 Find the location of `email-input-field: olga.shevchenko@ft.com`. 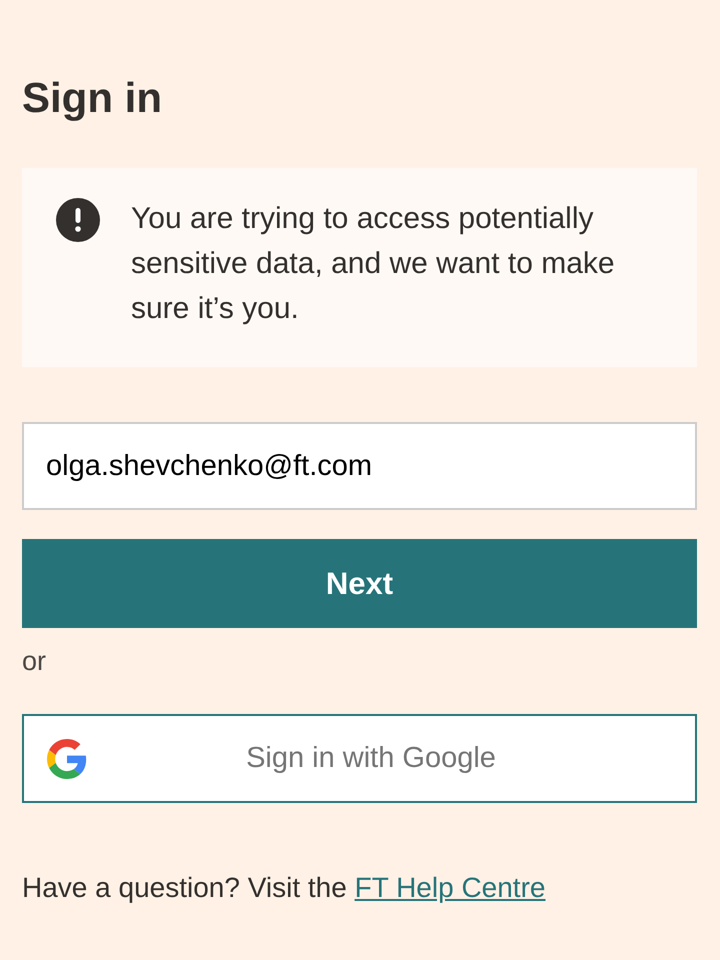

email-input-field: olga.shevchenko@ft.com is located at coordinates (359, 466).